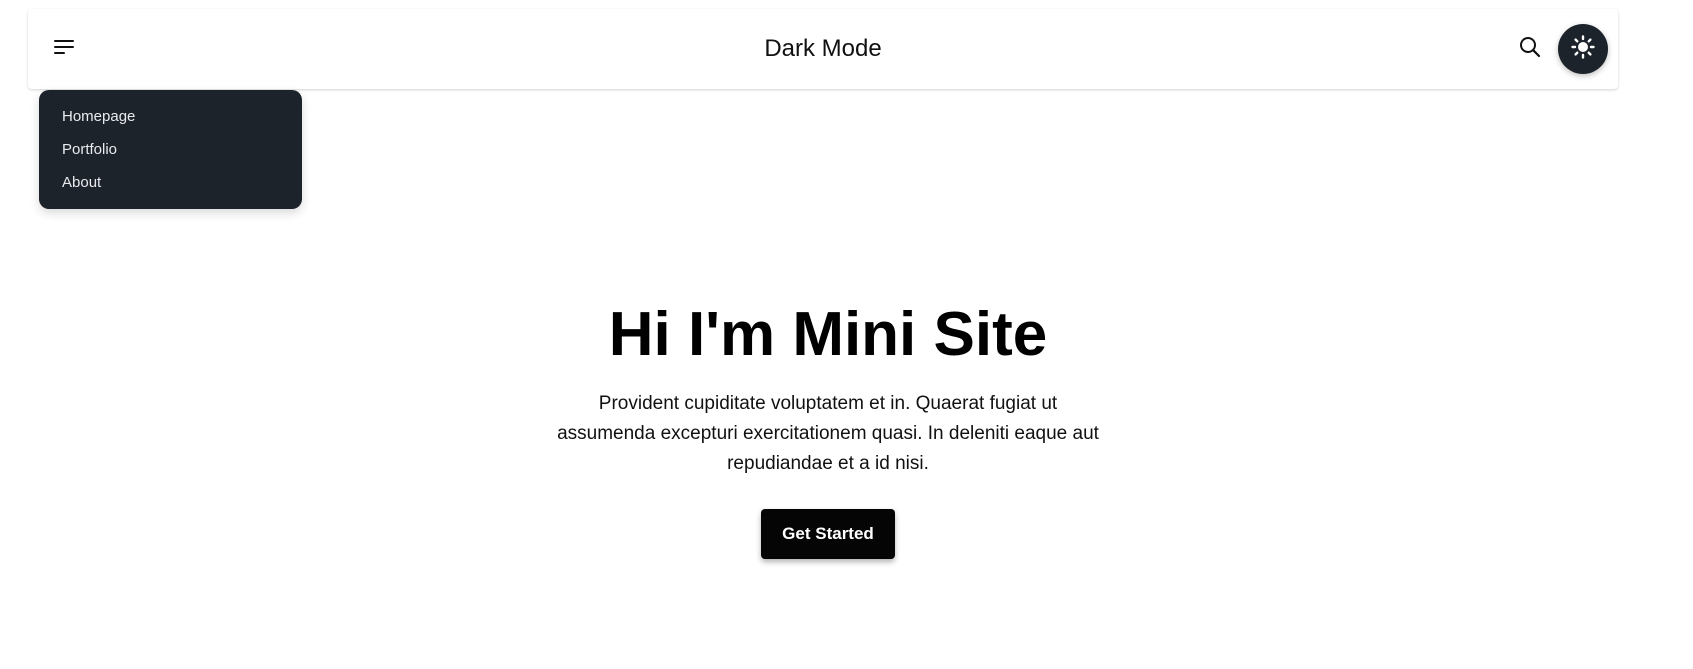 This screenshot has width=1693, height=669. What do you see at coordinates (170, 182) in the screenshot?
I see `menu-item-about: About` at bounding box center [170, 182].